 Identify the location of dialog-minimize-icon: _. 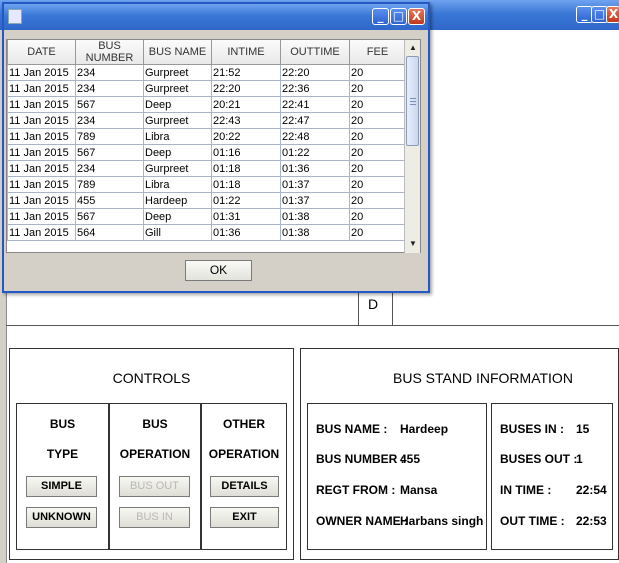
(380, 16).